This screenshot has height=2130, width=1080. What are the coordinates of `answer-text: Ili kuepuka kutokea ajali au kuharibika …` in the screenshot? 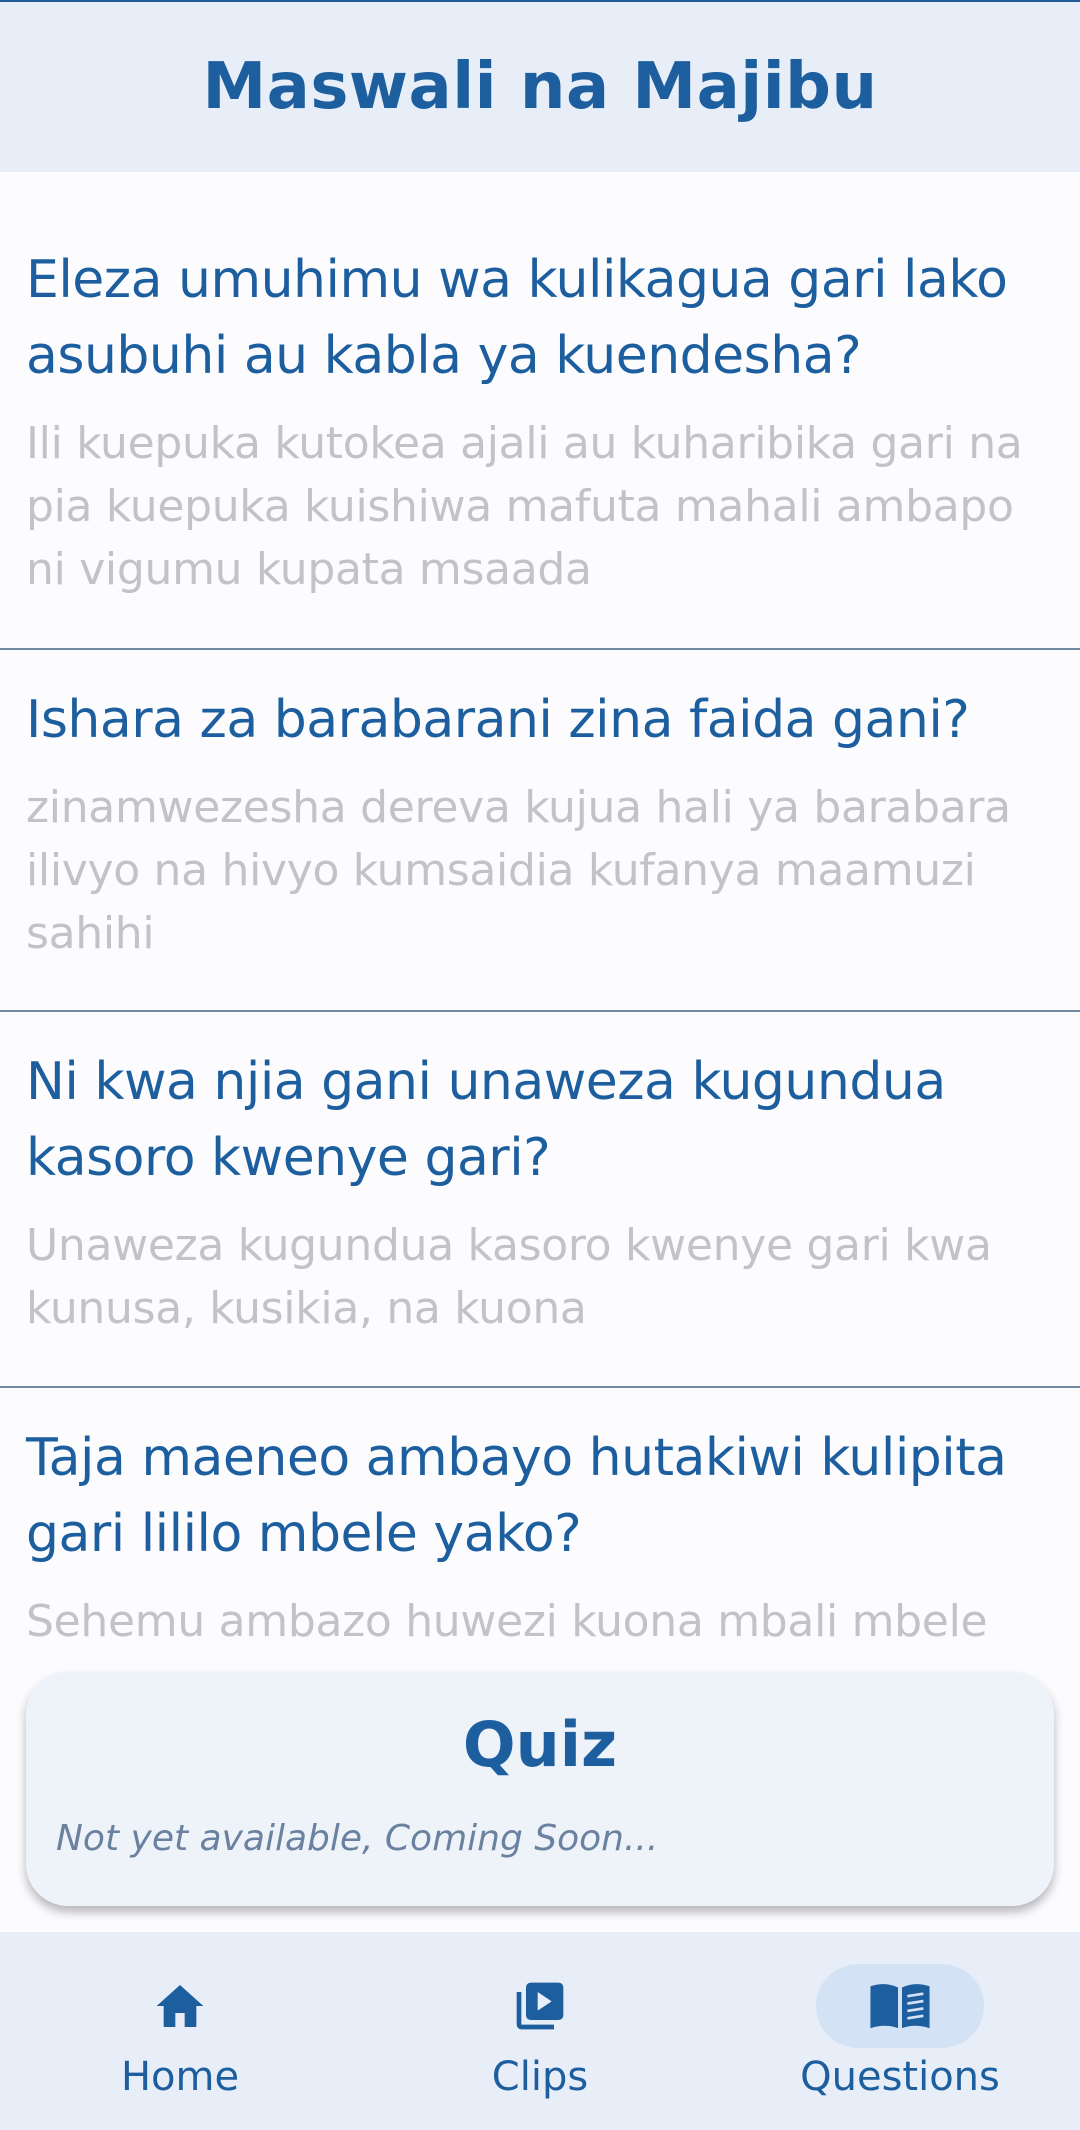 It's located at (524, 506).